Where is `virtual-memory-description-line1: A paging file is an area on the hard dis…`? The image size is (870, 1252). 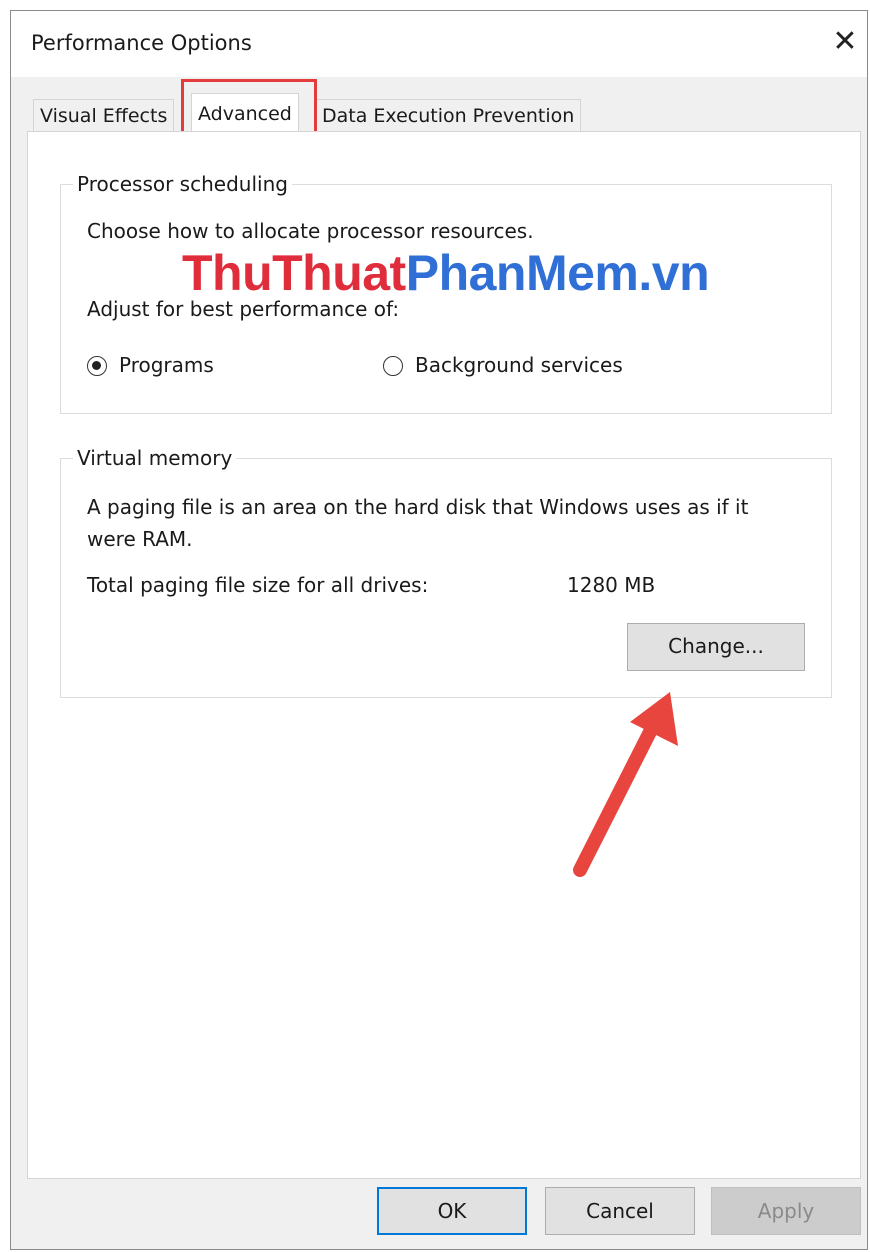
virtual-memory-description-line1: A paging file is an area on the hard dis… is located at coordinates (418, 507).